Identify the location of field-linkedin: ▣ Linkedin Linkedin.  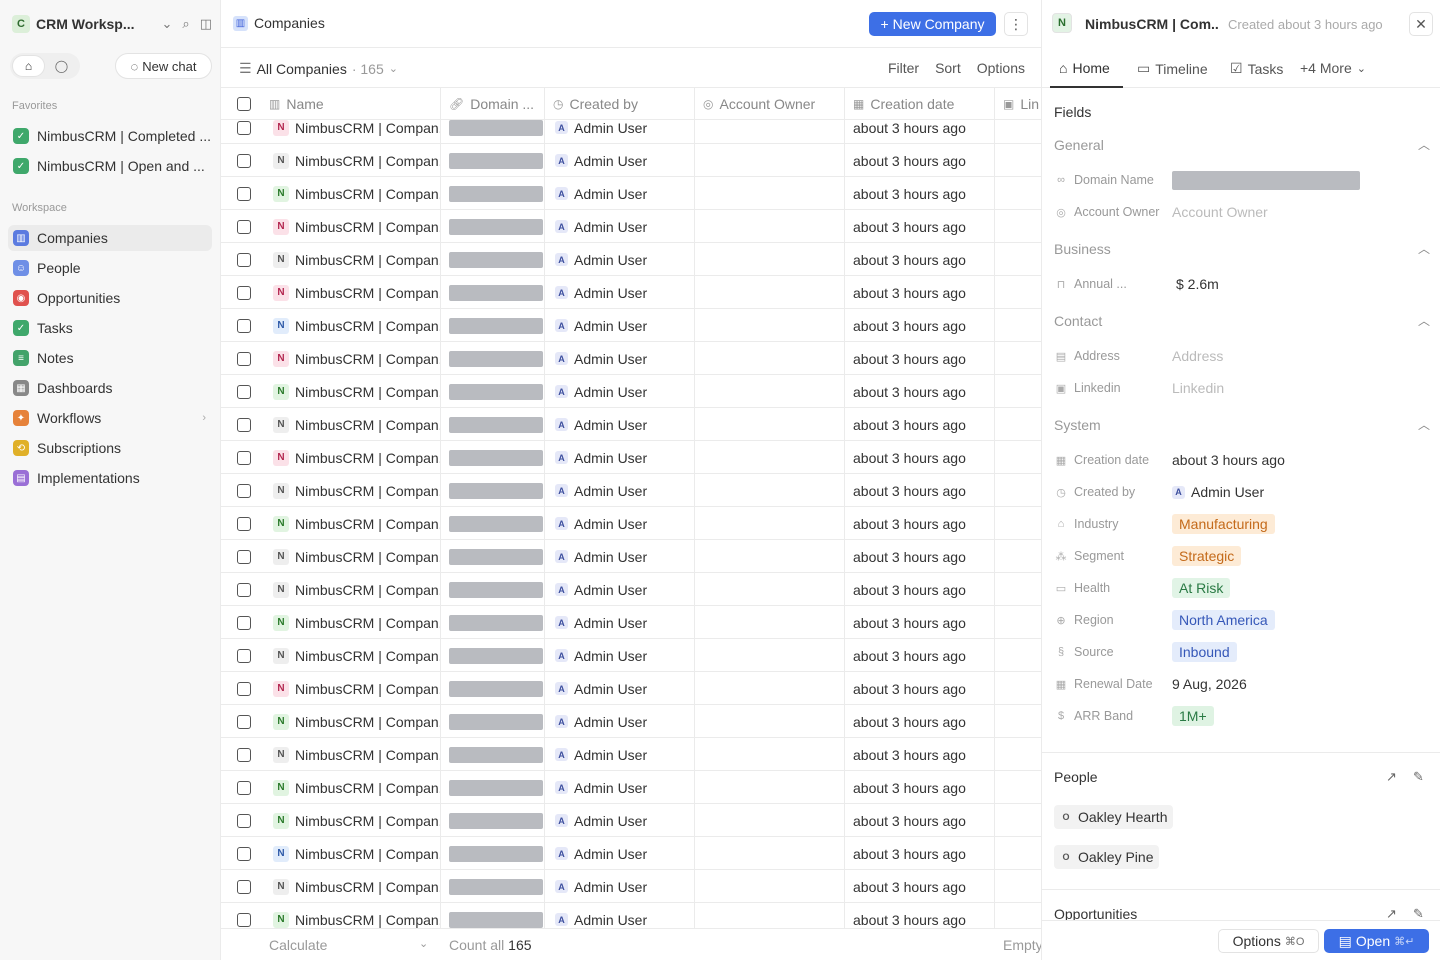
(1242, 388).